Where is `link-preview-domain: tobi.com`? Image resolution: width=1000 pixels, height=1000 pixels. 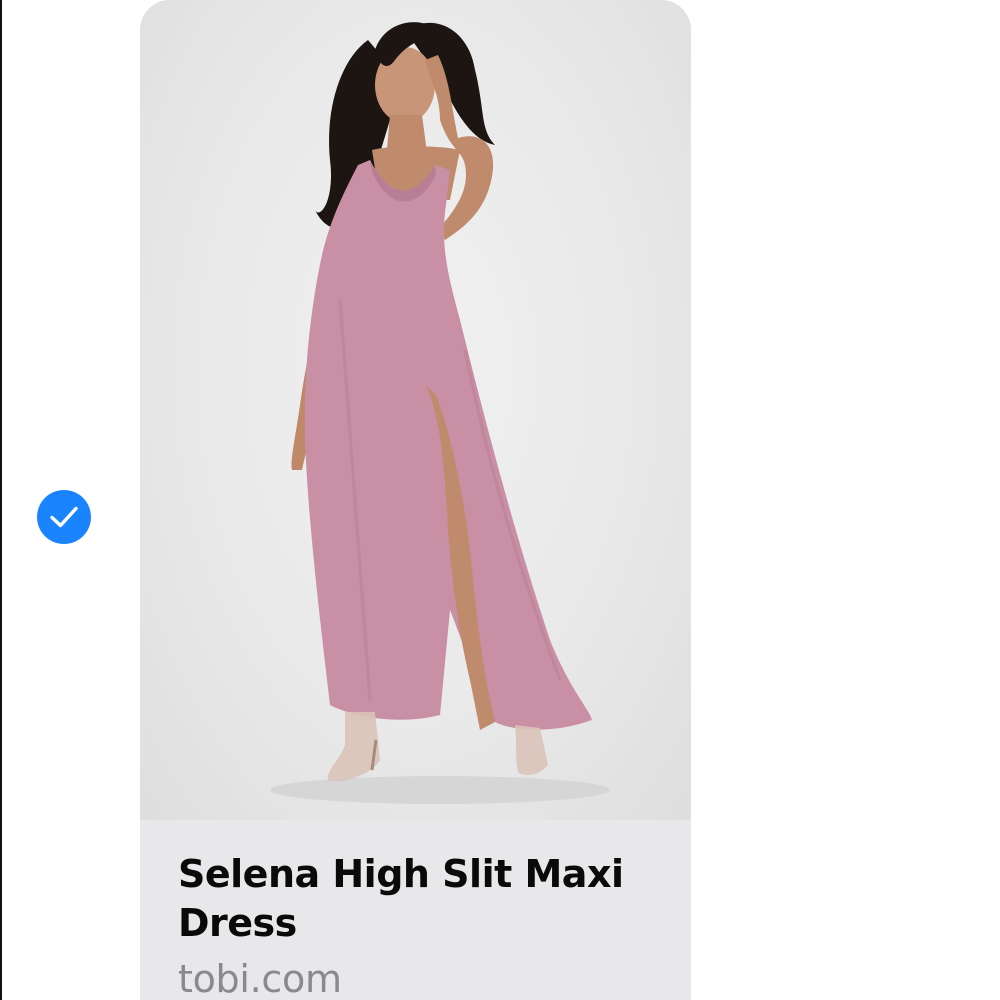 link-preview-domain: tobi.com is located at coordinates (260, 978).